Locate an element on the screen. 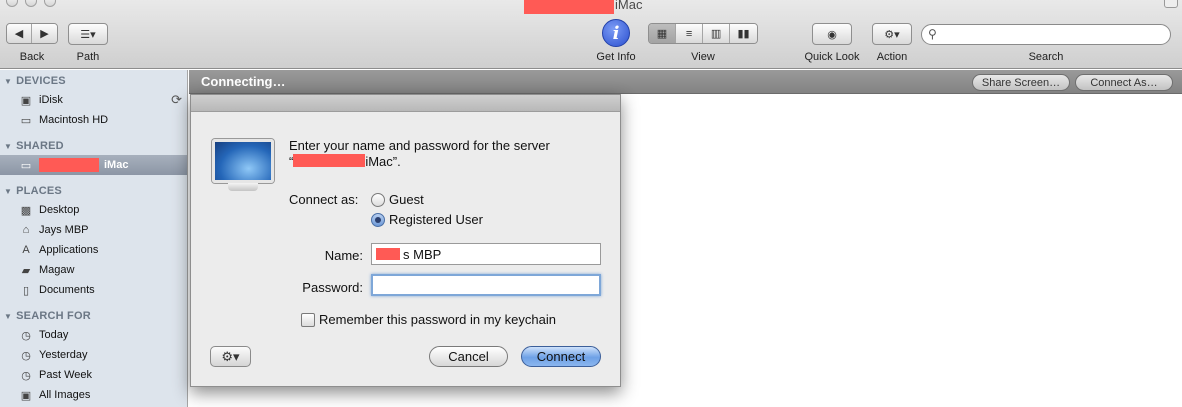 This screenshot has height=407, width=1182. quick-look-label: Quick Look is located at coordinates (832, 57).